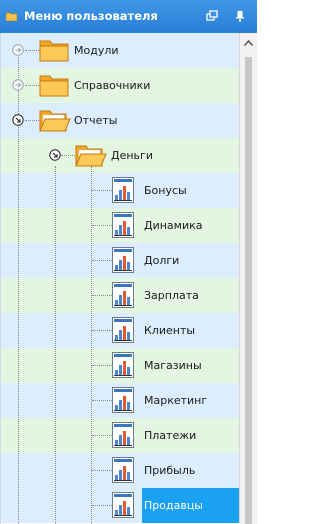  I want to click on tree-item-label: Бонусы, so click(165, 191).